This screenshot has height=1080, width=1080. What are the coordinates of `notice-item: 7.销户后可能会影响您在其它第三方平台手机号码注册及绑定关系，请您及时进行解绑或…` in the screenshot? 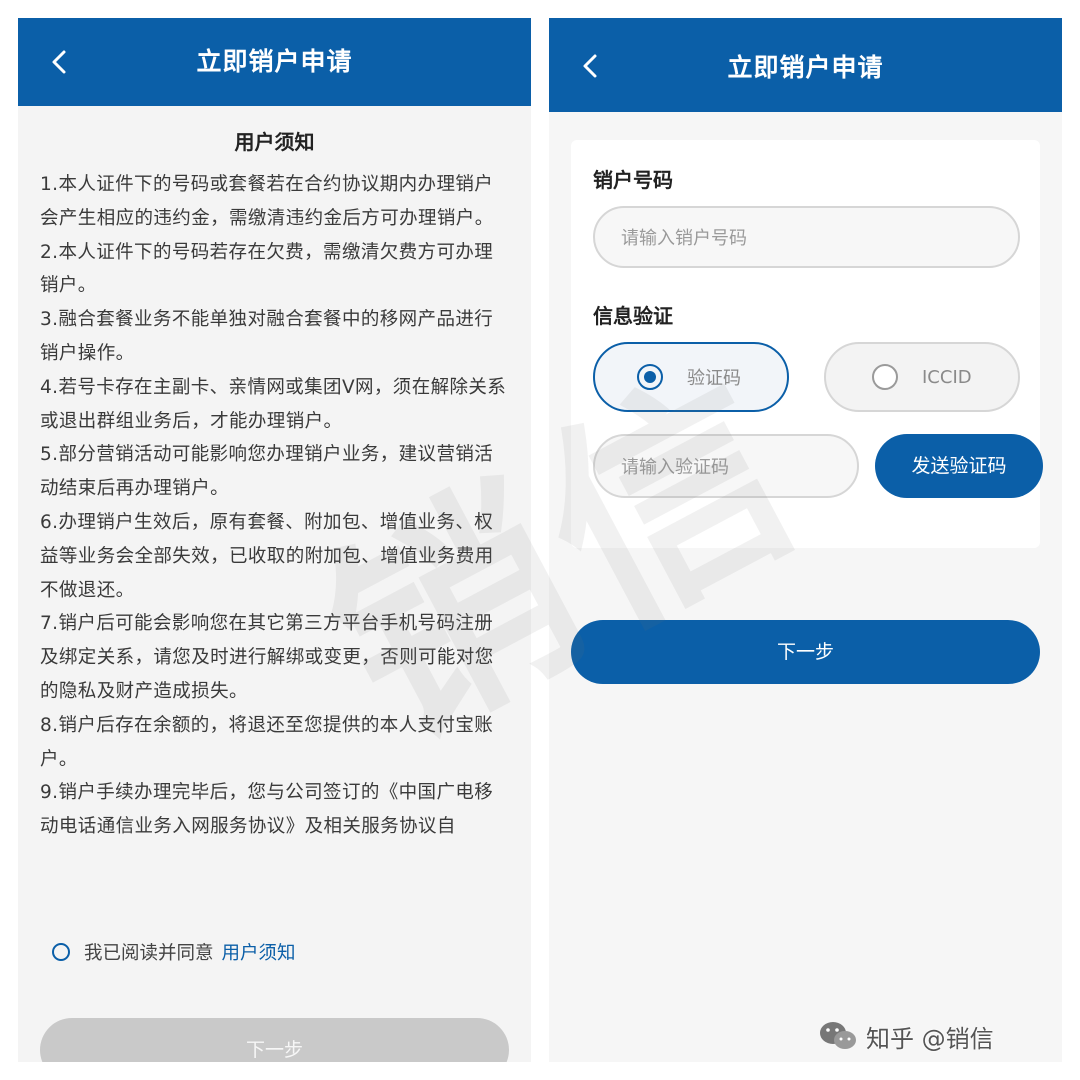 It's located at (267, 657).